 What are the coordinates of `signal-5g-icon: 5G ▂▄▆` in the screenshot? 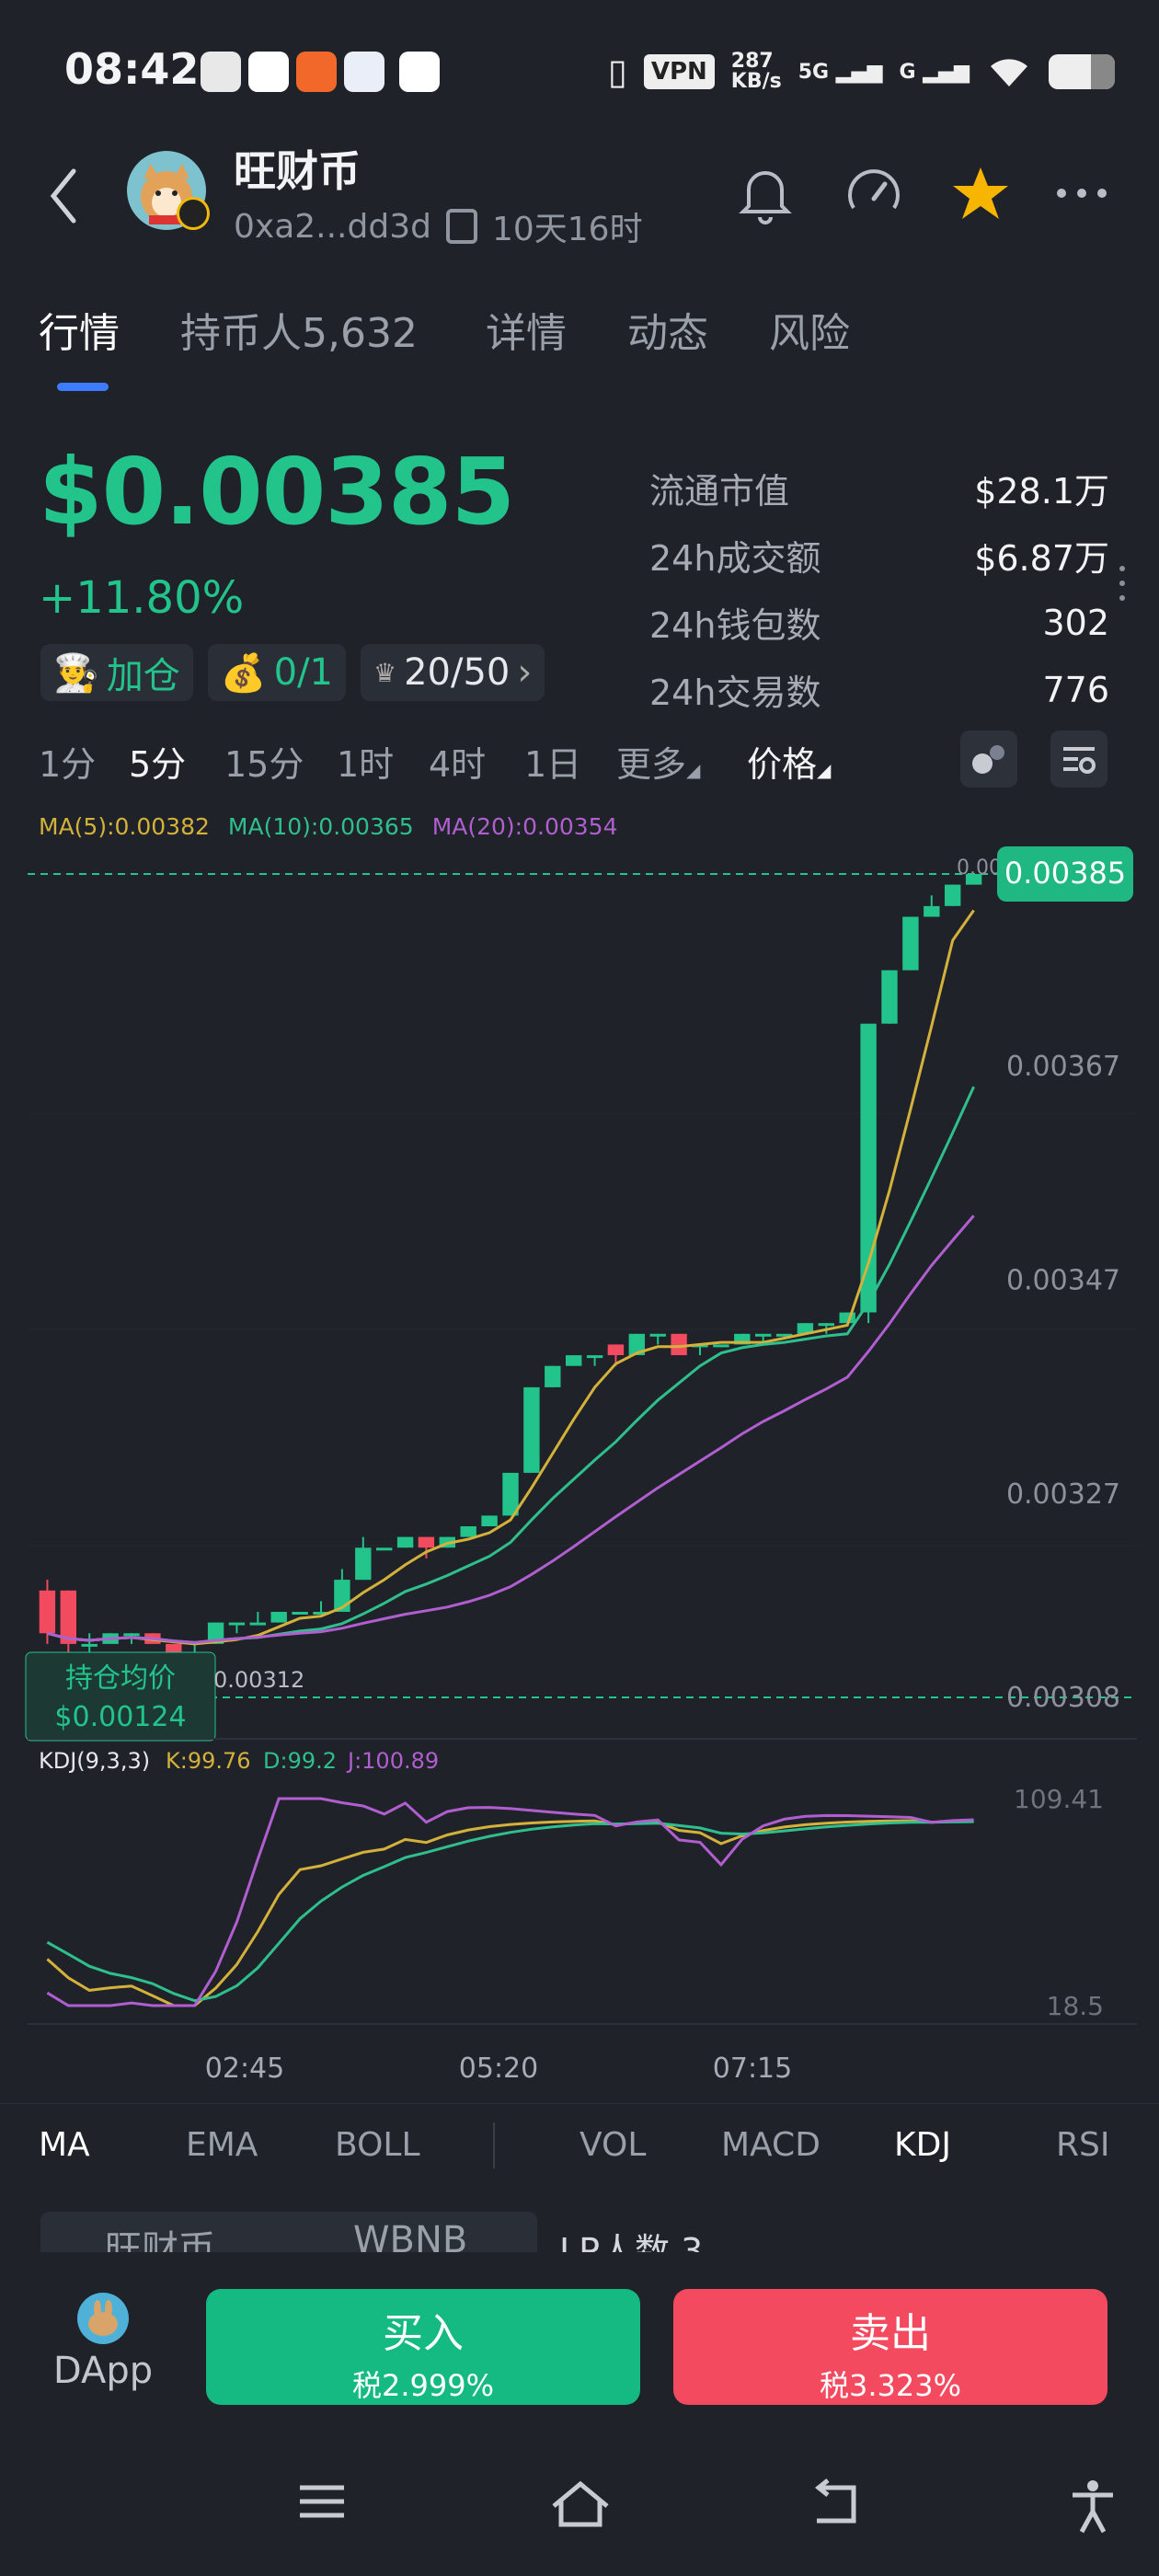 It's located at (840, 72).